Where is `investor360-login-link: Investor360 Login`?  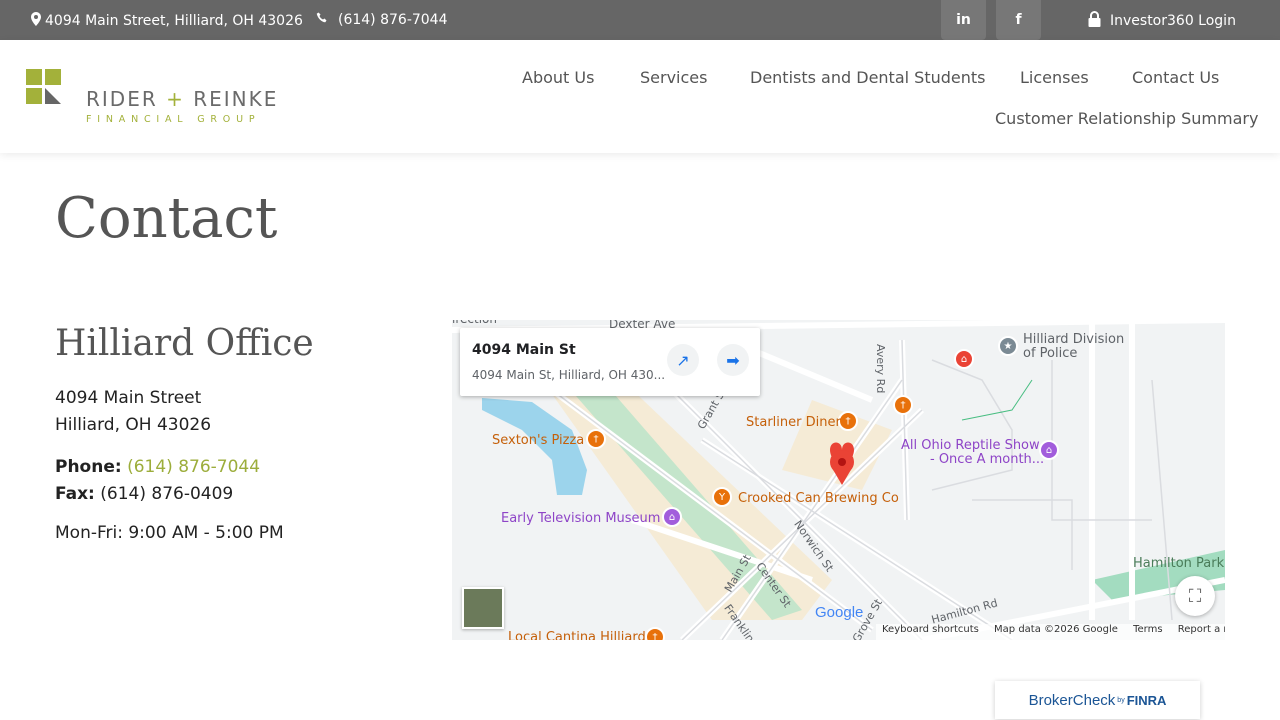 investor360-login-link: Investor360 Login is located at coordinates (1162, 21).